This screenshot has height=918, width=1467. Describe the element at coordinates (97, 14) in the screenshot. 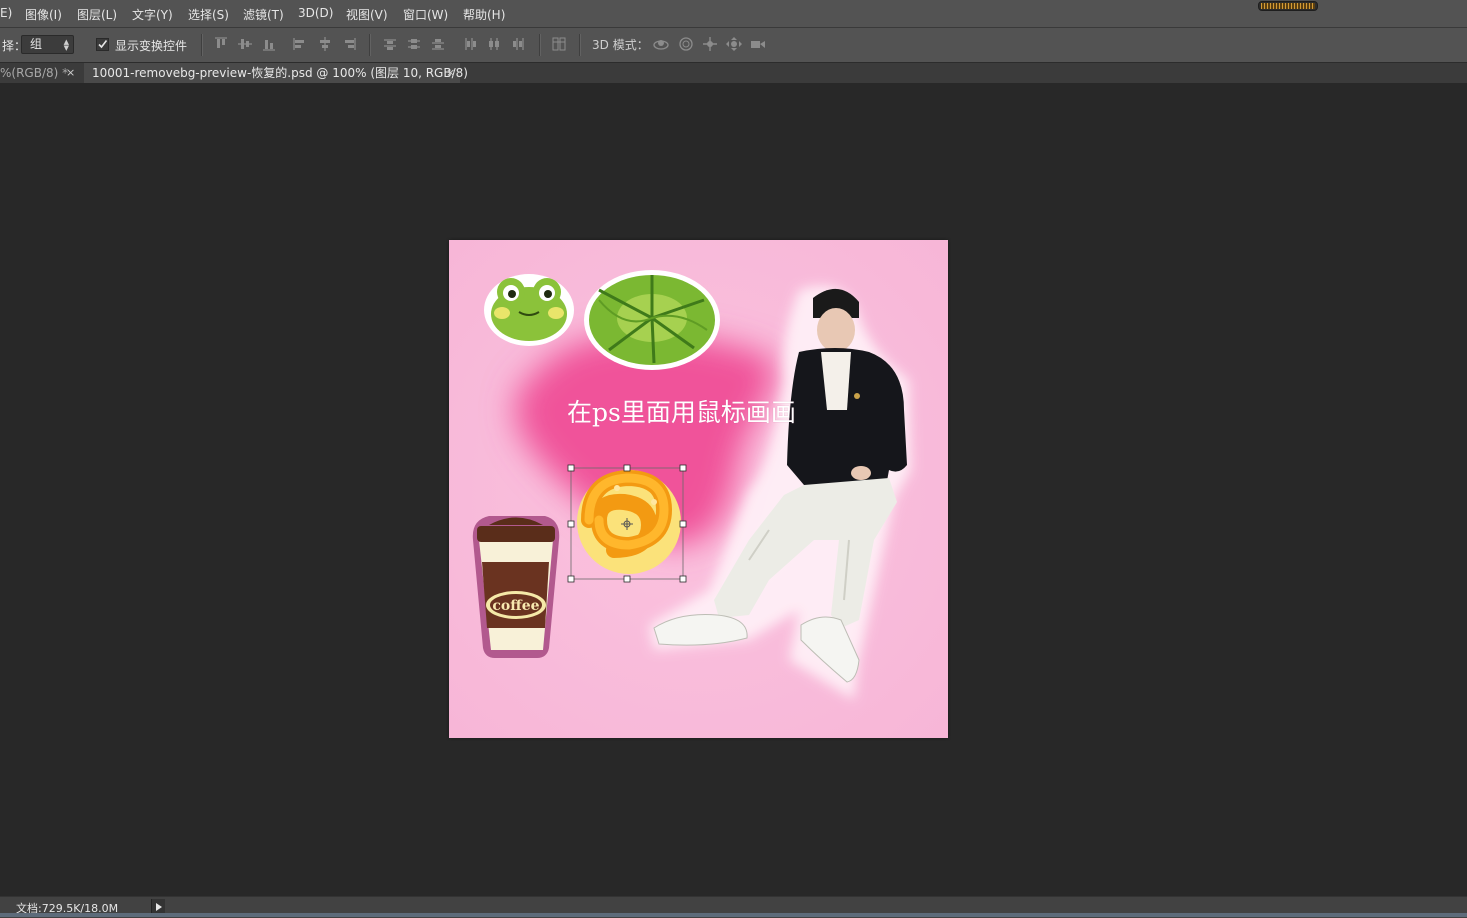

I see `menu-layer: 图层(L)` at that location.